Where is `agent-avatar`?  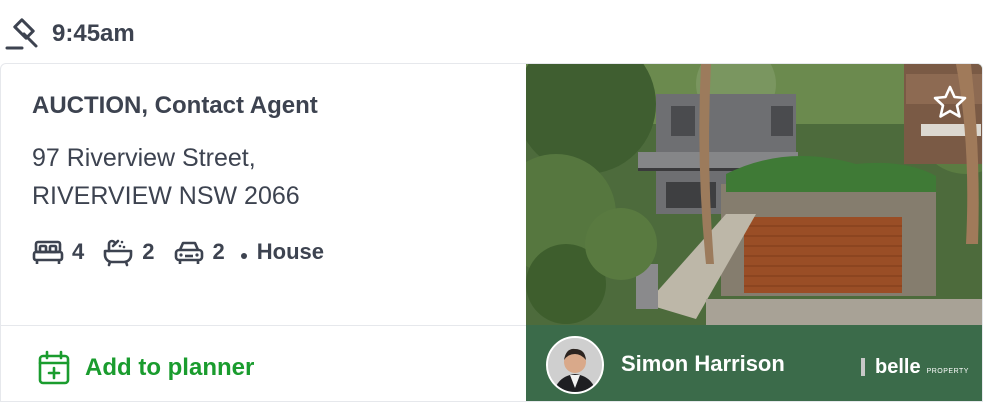
agent-avatar is located at coordinates (575, 365).